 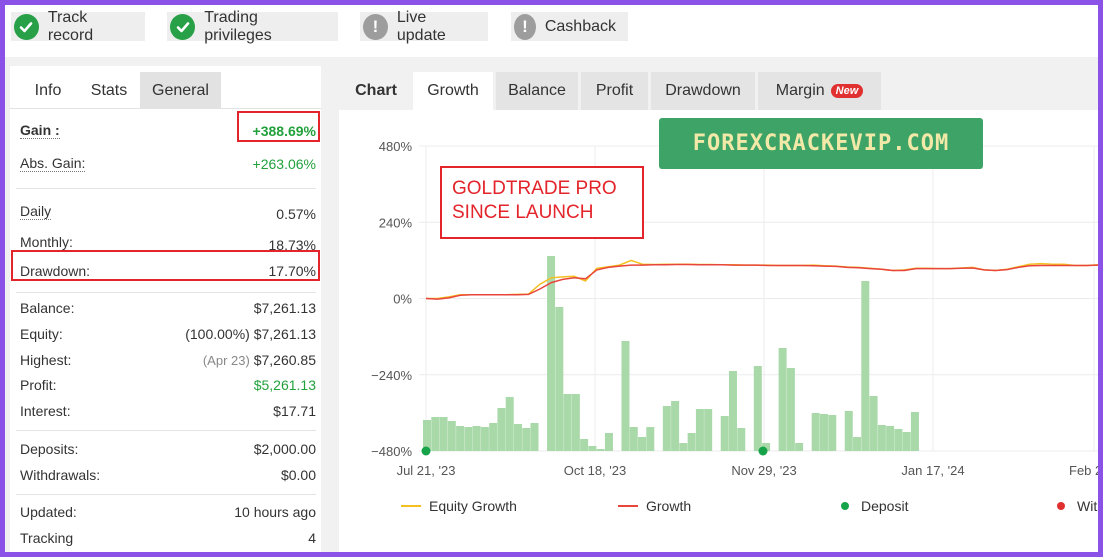 I want to click on stat-profit: Profit: $5,261.13, so click(x=168, y=385).